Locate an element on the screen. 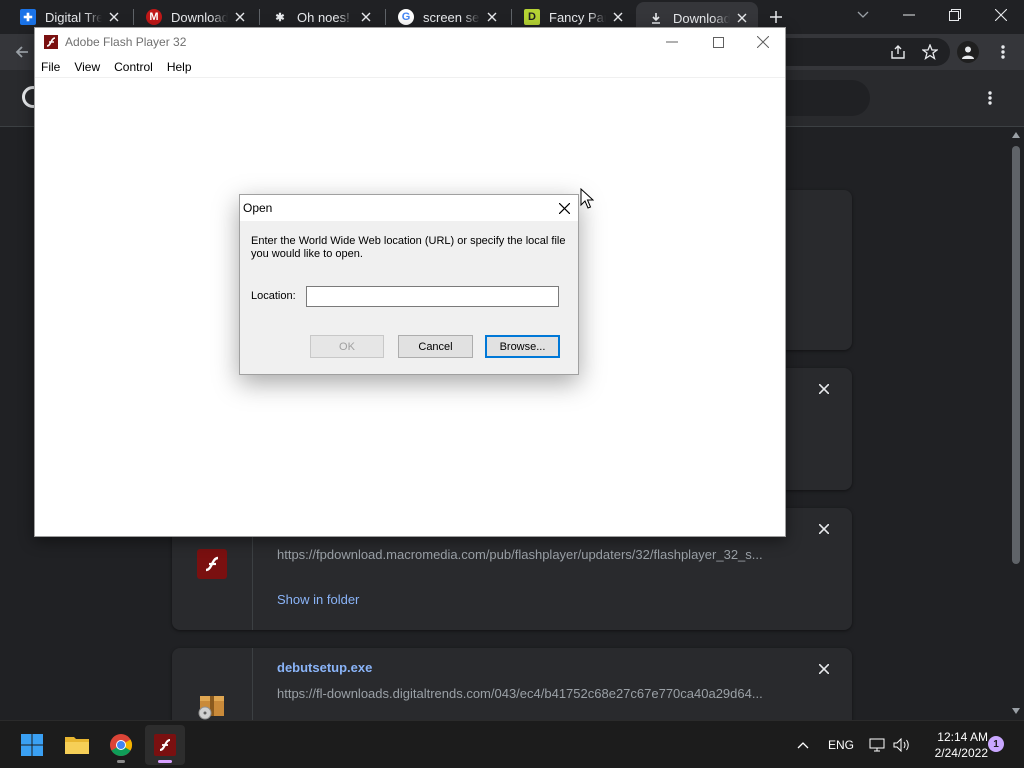  flash-minimize-button is located at coordinates (672, 42).